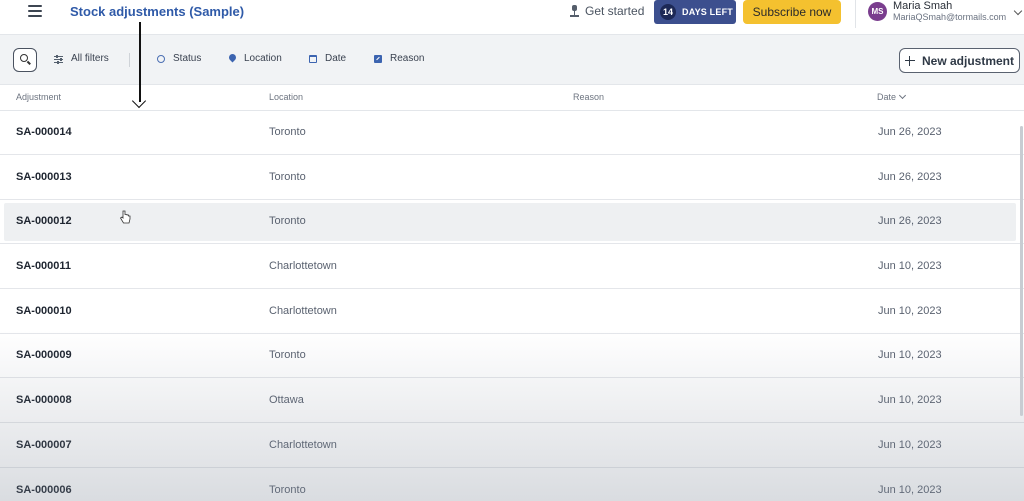 This screenshot has width=1024, height=501. I want to click on search-button, so click(25, 60).